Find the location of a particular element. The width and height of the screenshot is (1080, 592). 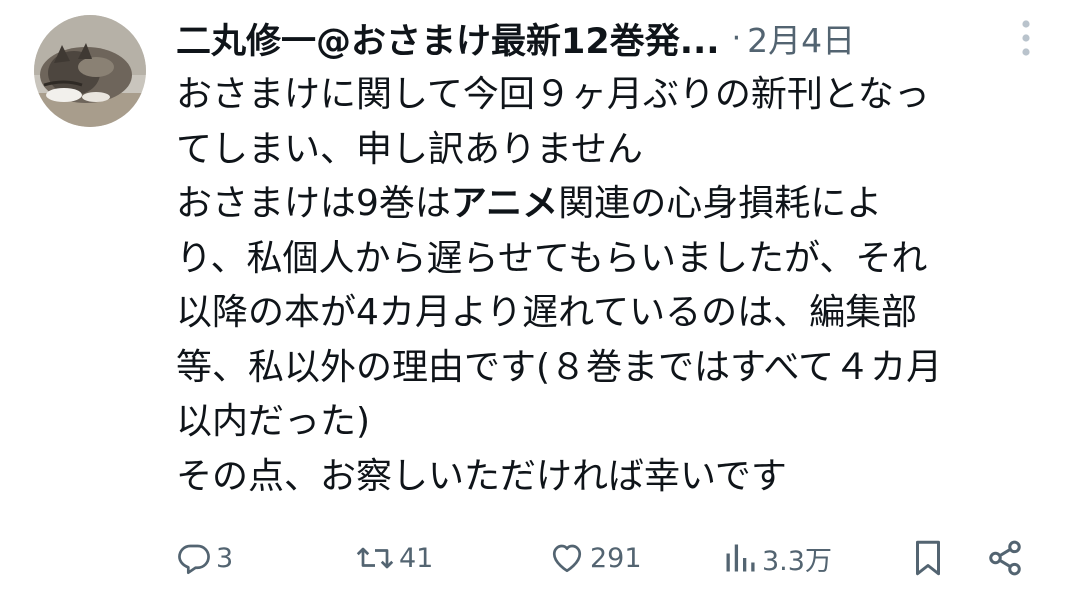

reply-icon is located at coordinates (194, 559).